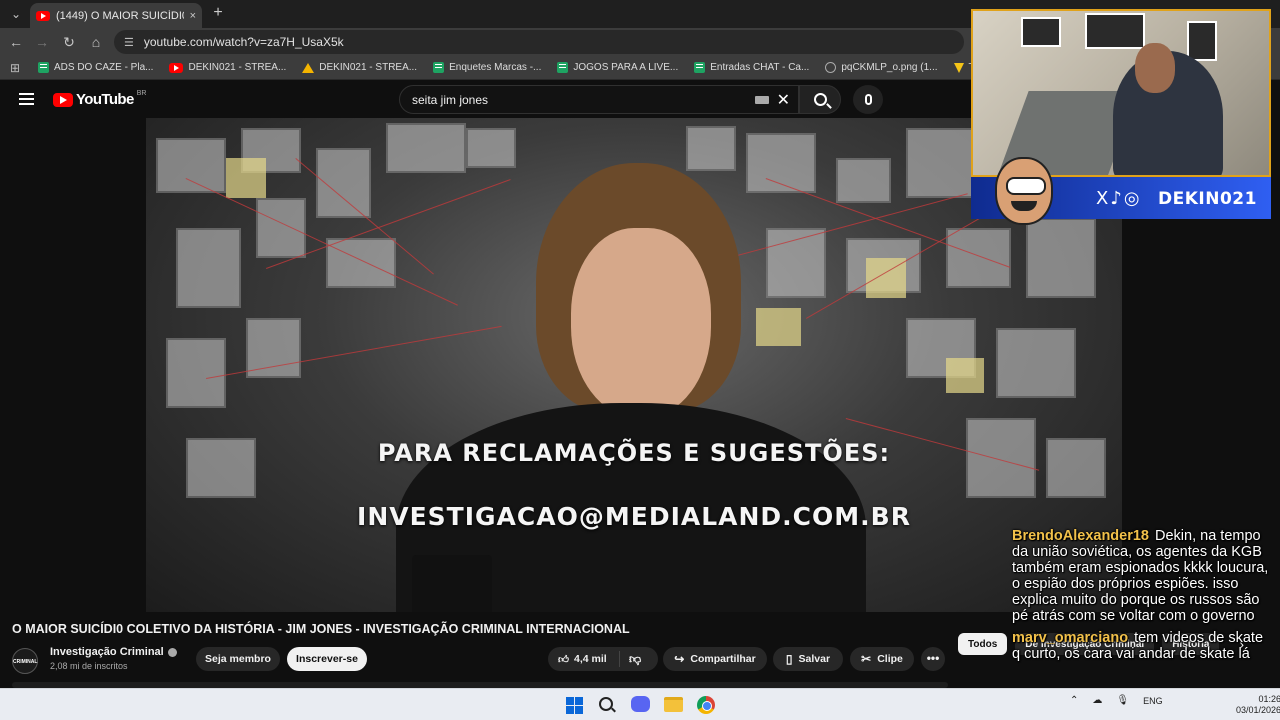 Image resolution: width=1280 pixels, height=720 pixels. What do you see at coordinates (327, 659) in the screenshot?
I see `subscribe-button: Inscrever-se` at bounding box center [327, 659].